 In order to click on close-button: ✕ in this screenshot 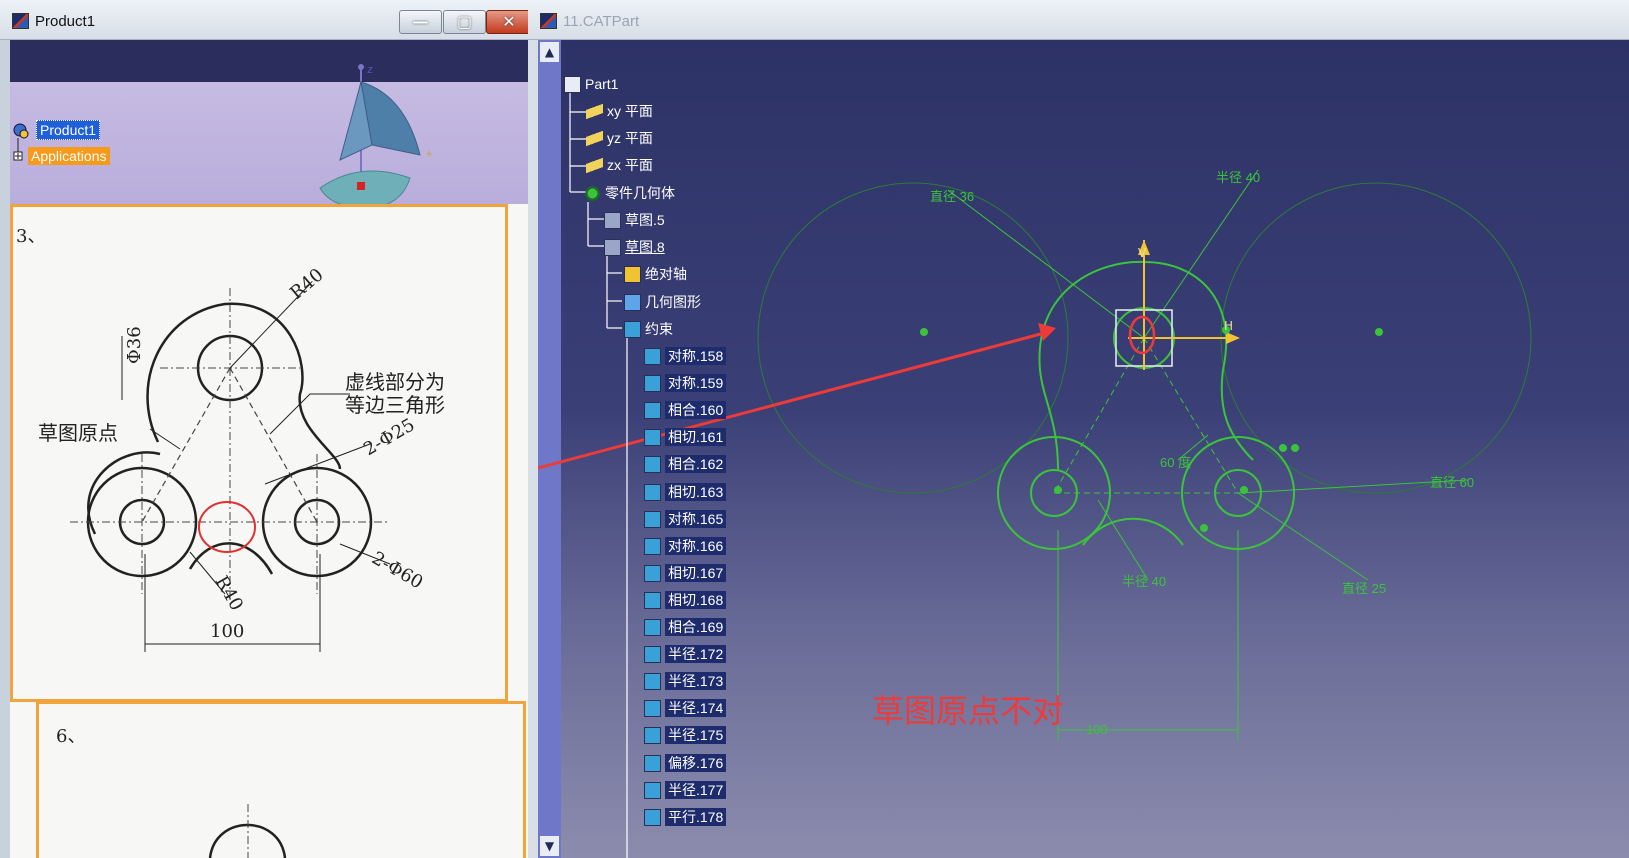, I will do `click(509, 22)`.